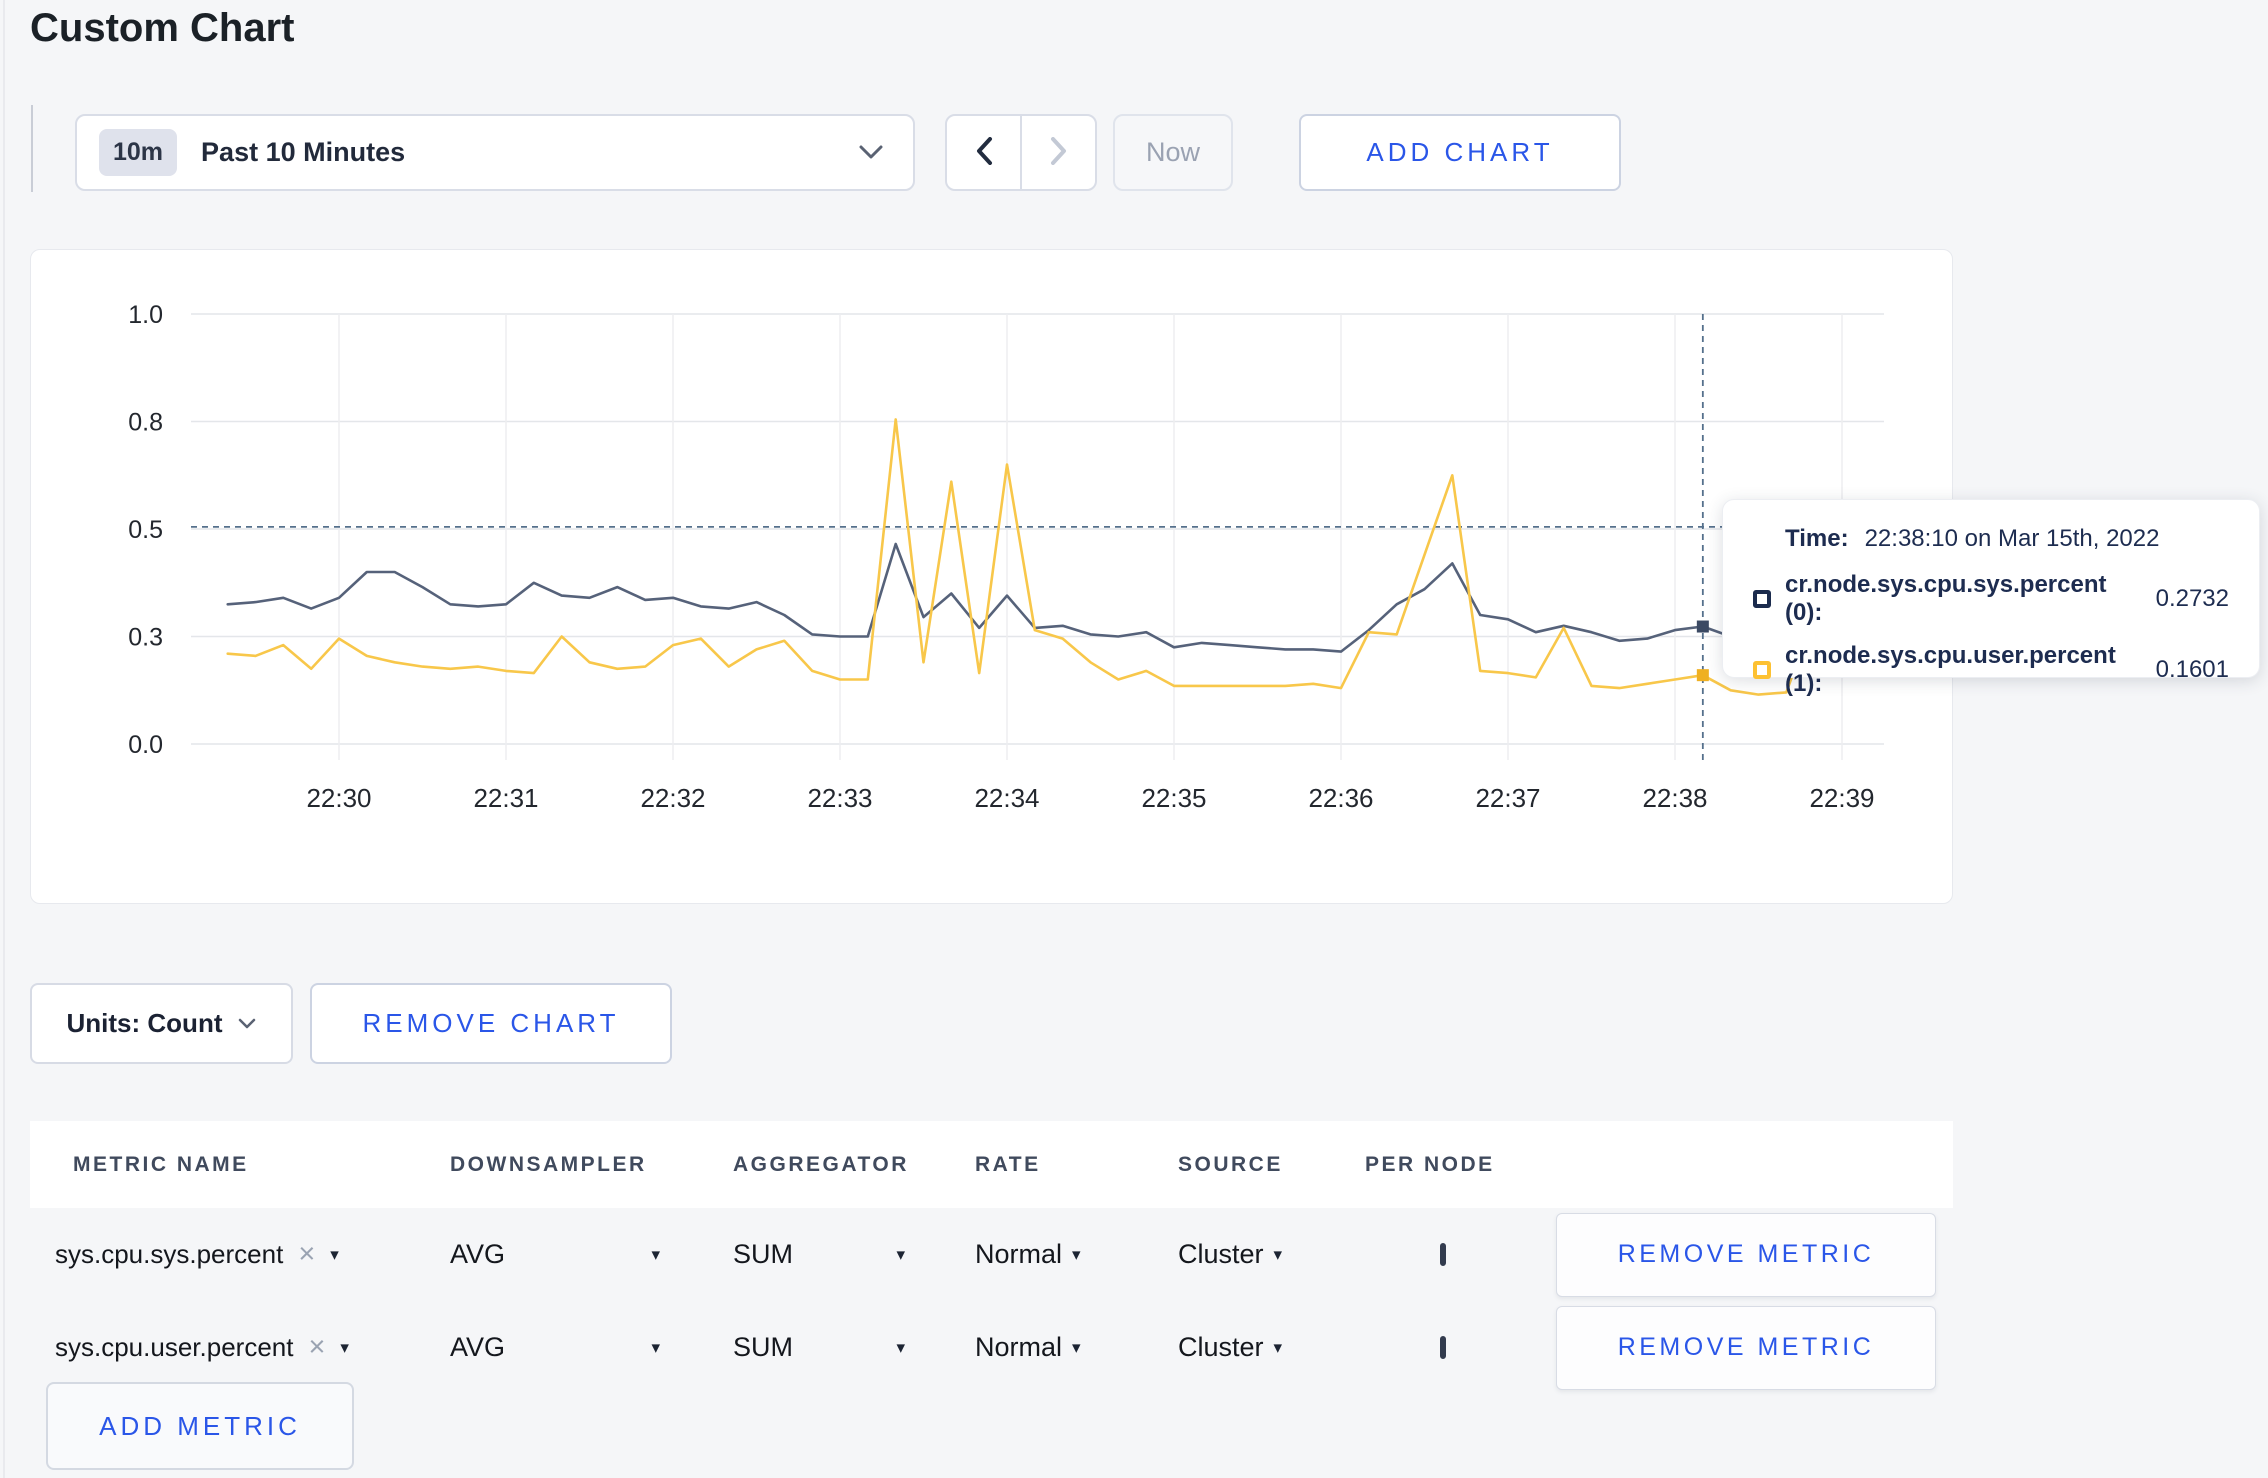 The image size is (2268, 1478). I want to click on add-chart-button: ADD CHART, so click(1460, 152).